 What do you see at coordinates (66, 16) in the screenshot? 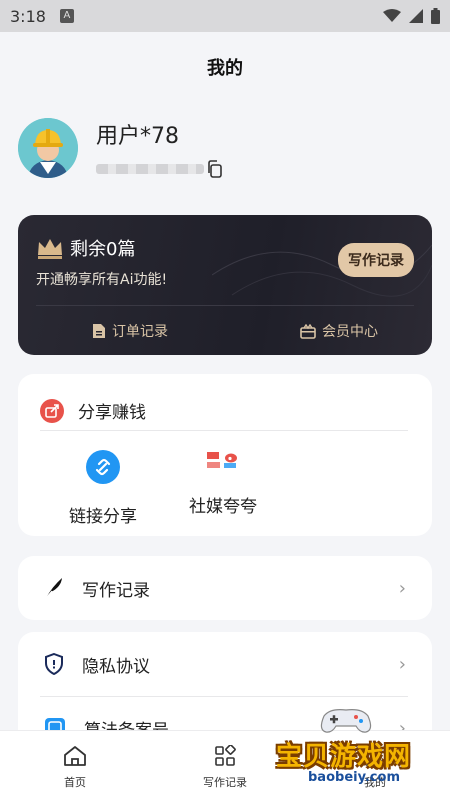
I see `notification-icon: A` at bounding box center [66, 16].